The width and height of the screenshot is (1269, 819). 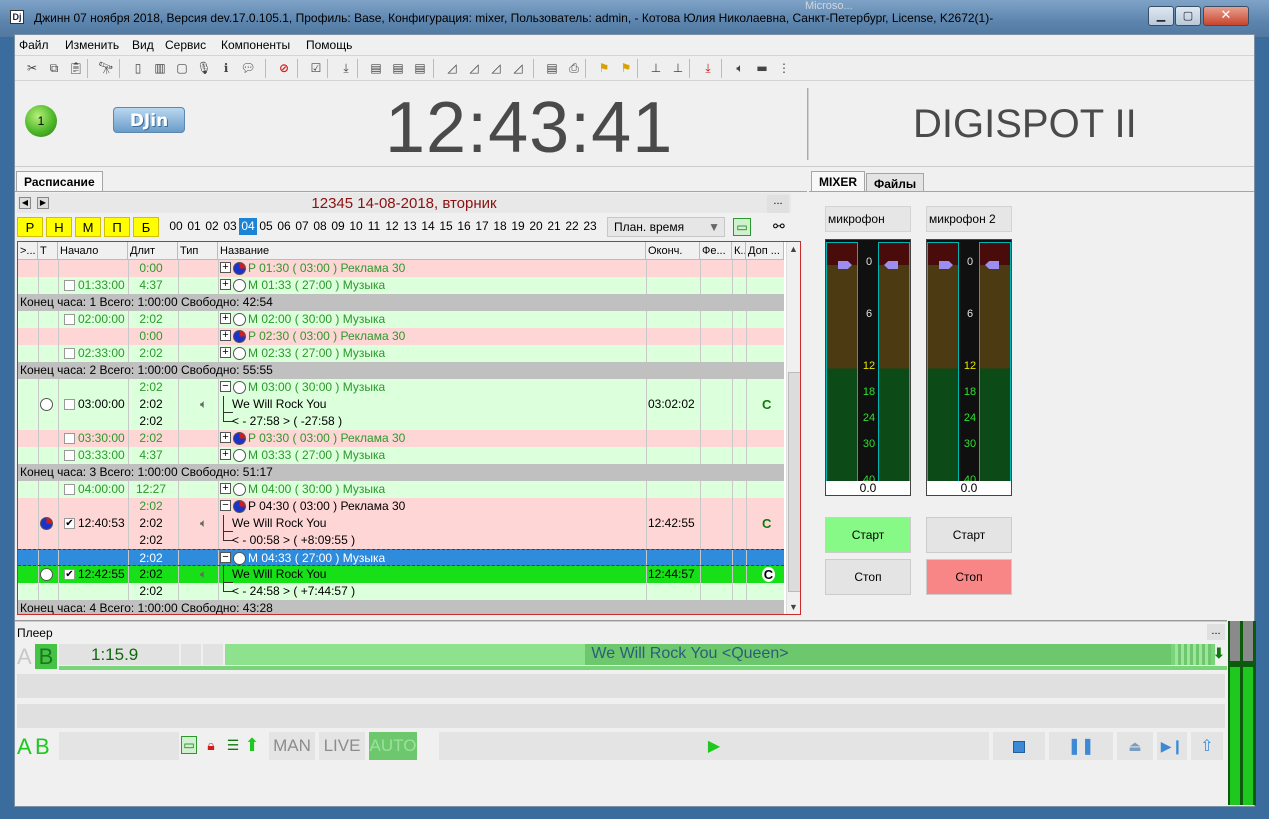 What do you see at coordinates (284, 226) in the screenshot?
I see `hour-06: 06` at bounding box center [284, 226].